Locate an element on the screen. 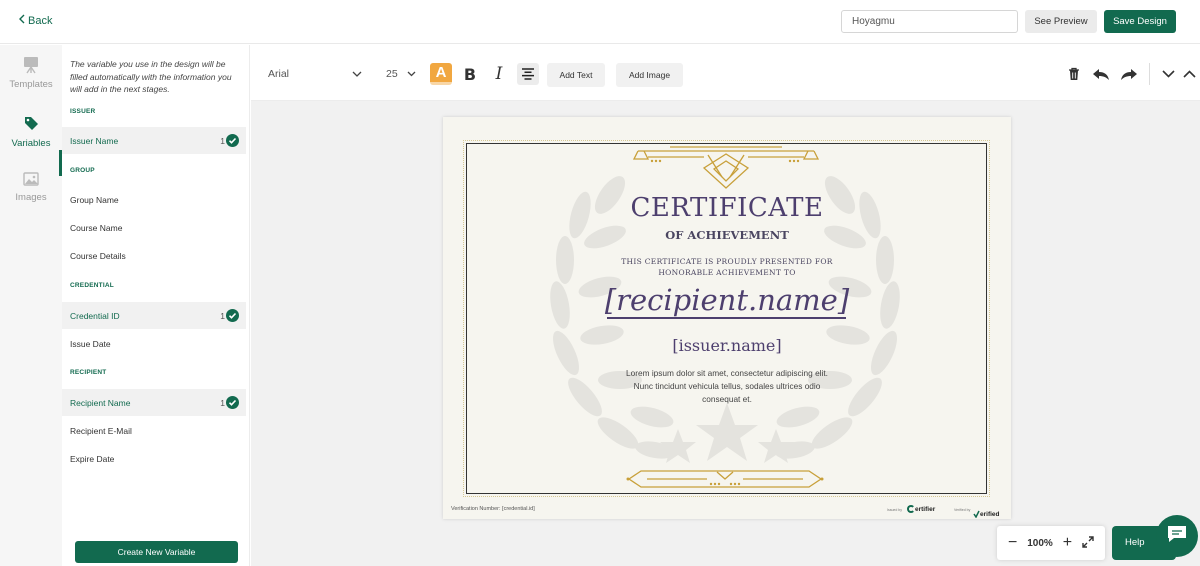  back-label: Back is located at coordinates (40, 20).